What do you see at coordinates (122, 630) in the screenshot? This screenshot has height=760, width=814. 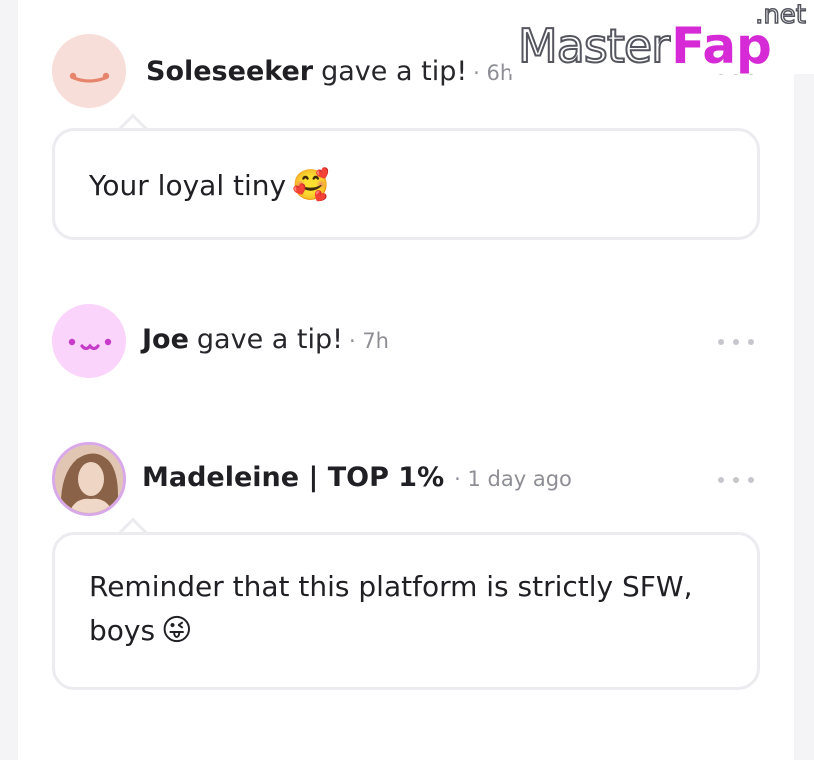 I see `message-text: boys` at bounding box center [122, 630].